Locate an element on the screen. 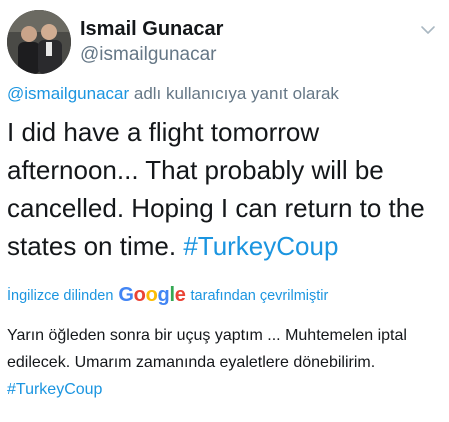 The width and height of the screenshot is (449, 422). translation-prefix: İngilizce dilinden is located at coordinates (60, 295).